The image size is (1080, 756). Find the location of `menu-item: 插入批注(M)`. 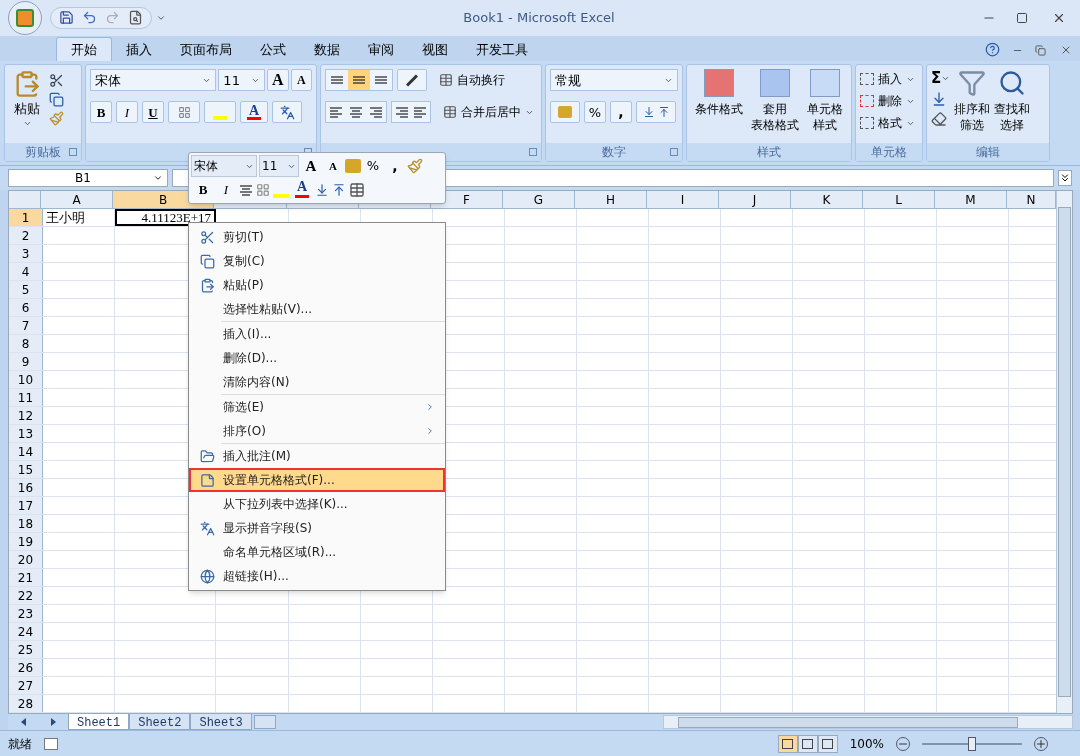

menu-item: 插入批注(M) is located at coordinates (317, 456).